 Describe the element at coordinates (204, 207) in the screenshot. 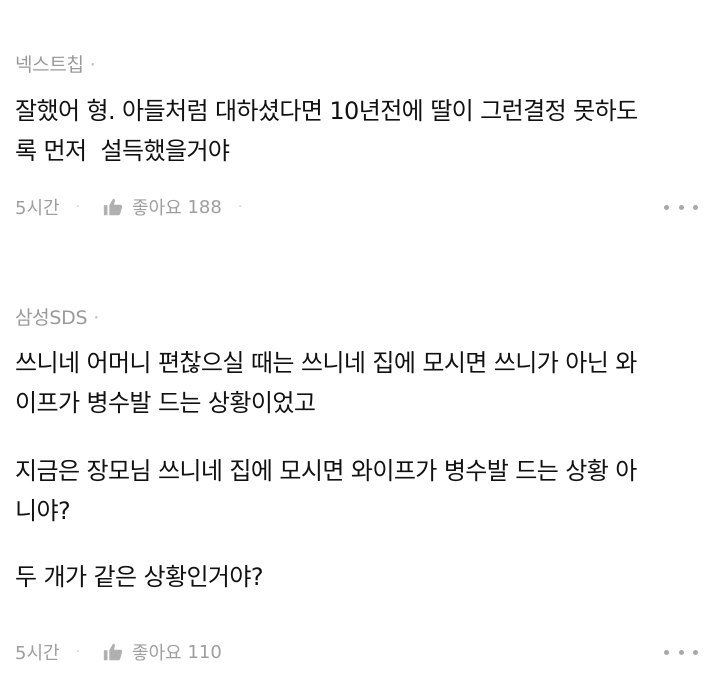

I see `like-count: 188` at that location.